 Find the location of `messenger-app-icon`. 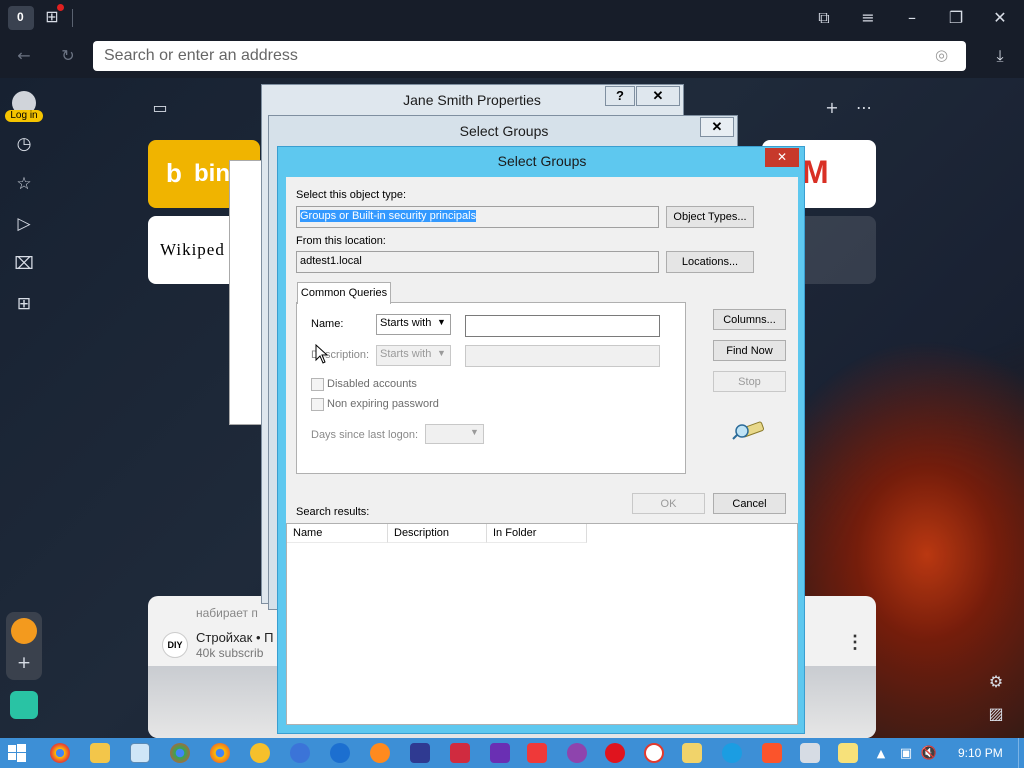

messenger-app-icon is located at coordinates (24, 705).